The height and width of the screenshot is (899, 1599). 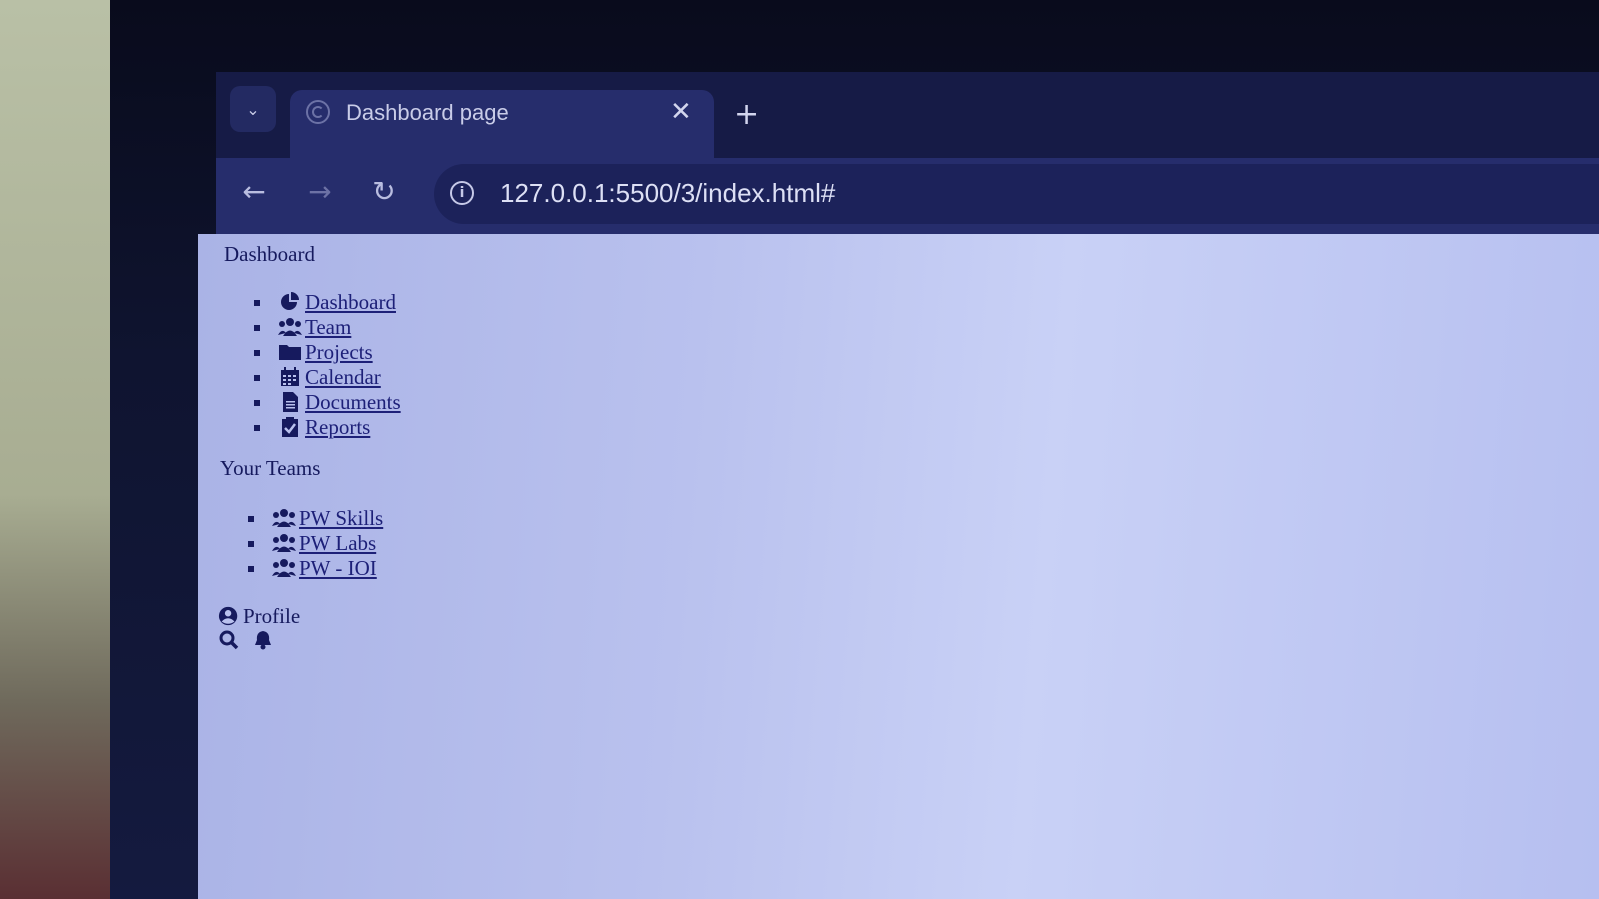 I want to click on teams-heading: Your Teams, so click(x=270, y=468).